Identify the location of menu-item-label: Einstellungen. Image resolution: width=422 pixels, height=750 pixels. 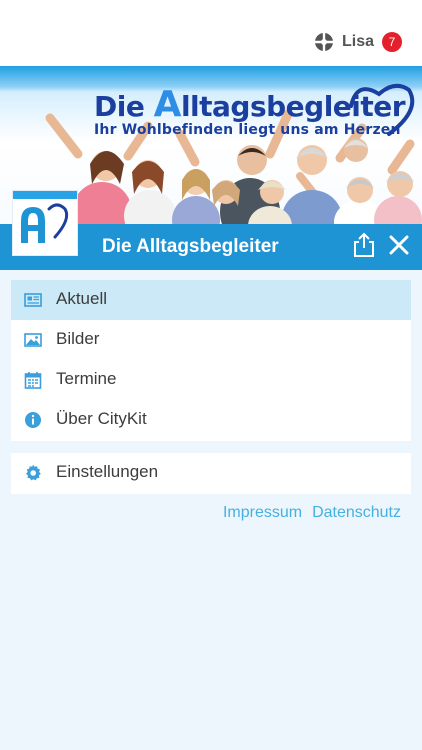
(107, 471).